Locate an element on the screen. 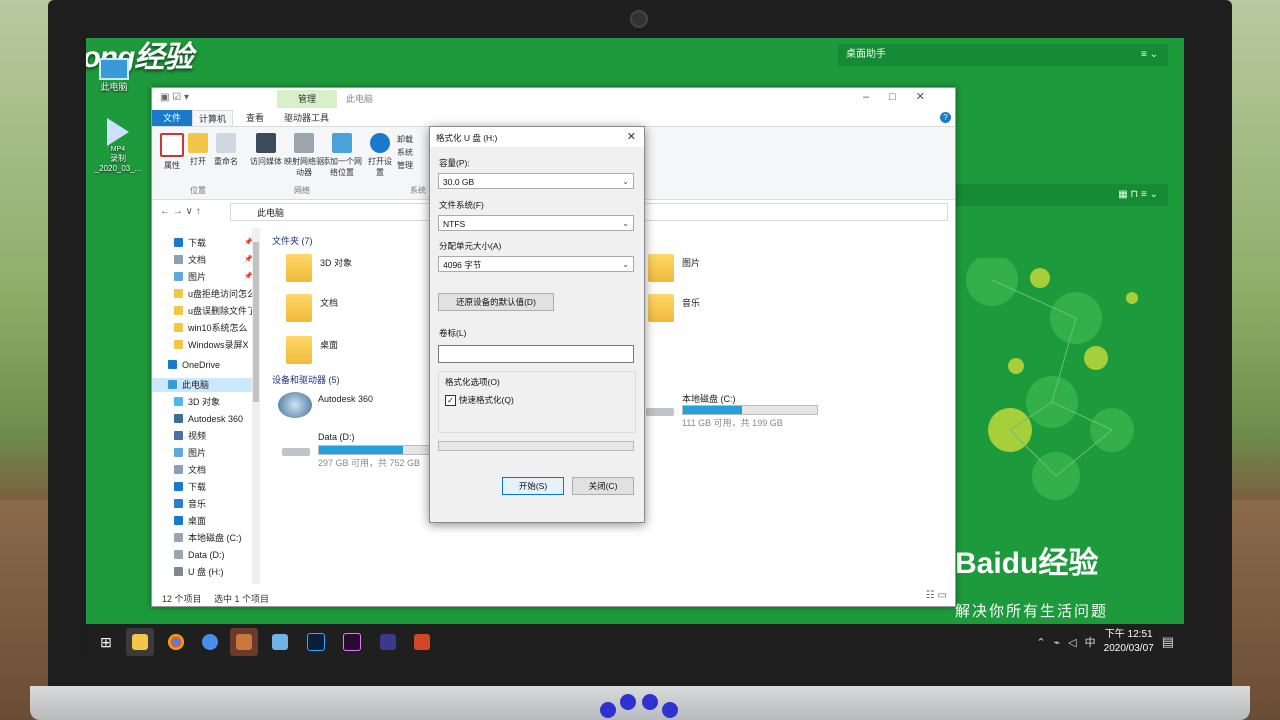 The height and width of the screenshot is (720, 1280). volume-label-input is located at coordinates (536, 354).